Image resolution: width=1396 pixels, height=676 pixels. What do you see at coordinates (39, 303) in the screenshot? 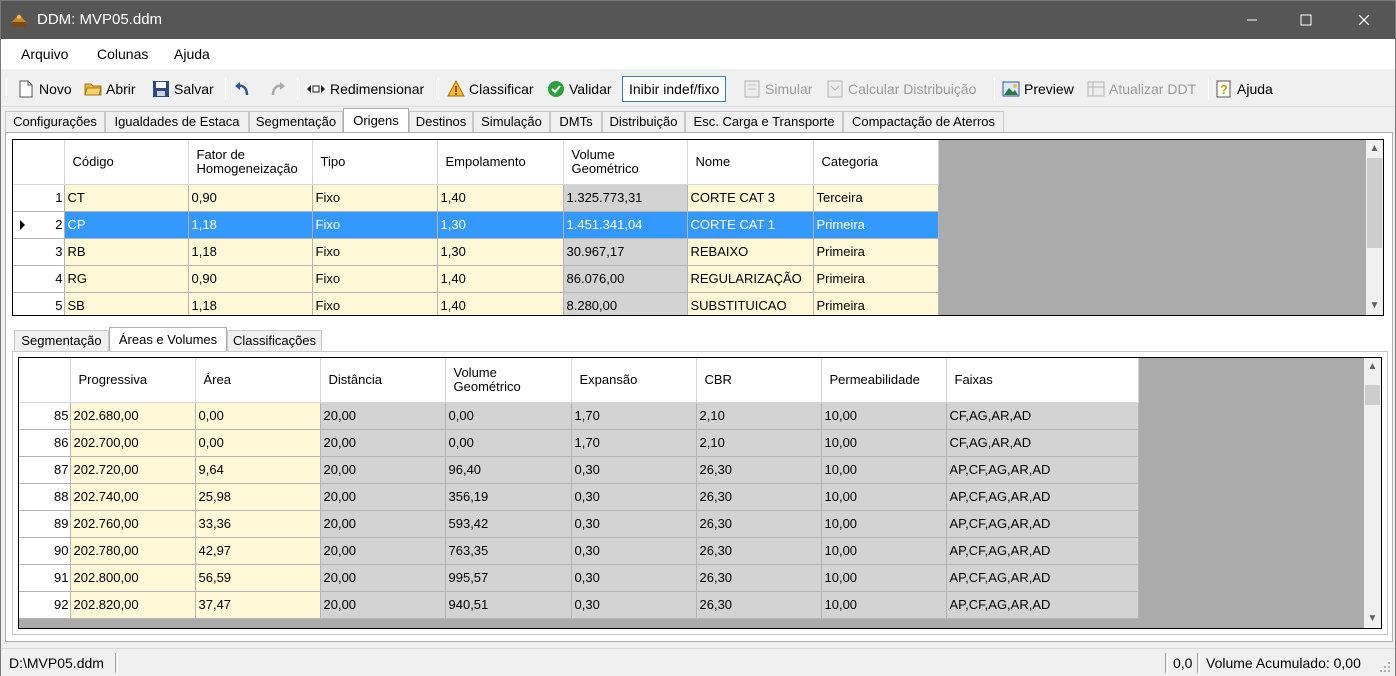
I see `row-header: 5` at bounding box center [39, 303].